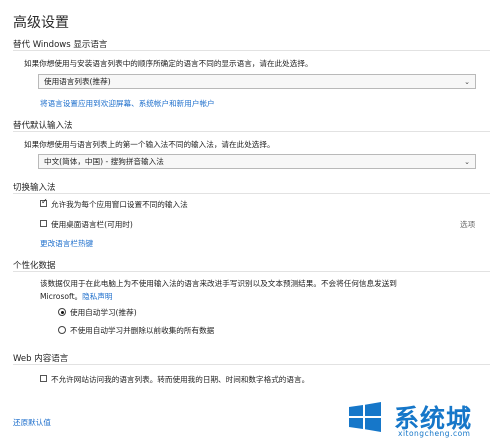 Image resolution: width=500 pixels, height=442 pixels. What do you see at coordinates (149, 144) in the screenshot?
I see `default-input-description: 如果你想使用与语言列表上的第一个输入法不同的输入法，请在此处选择。` at bounding box center [149, 144].